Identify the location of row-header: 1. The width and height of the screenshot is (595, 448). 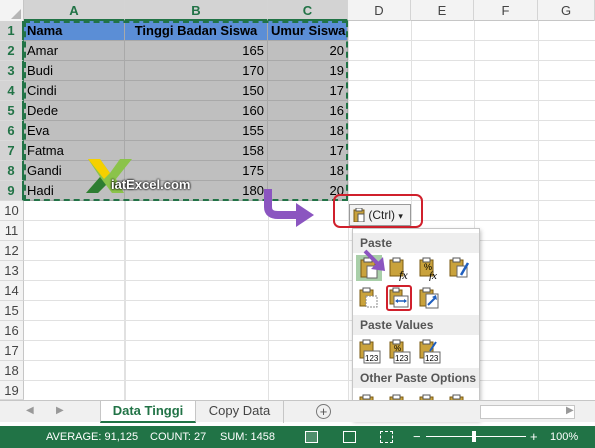
(12, 31).